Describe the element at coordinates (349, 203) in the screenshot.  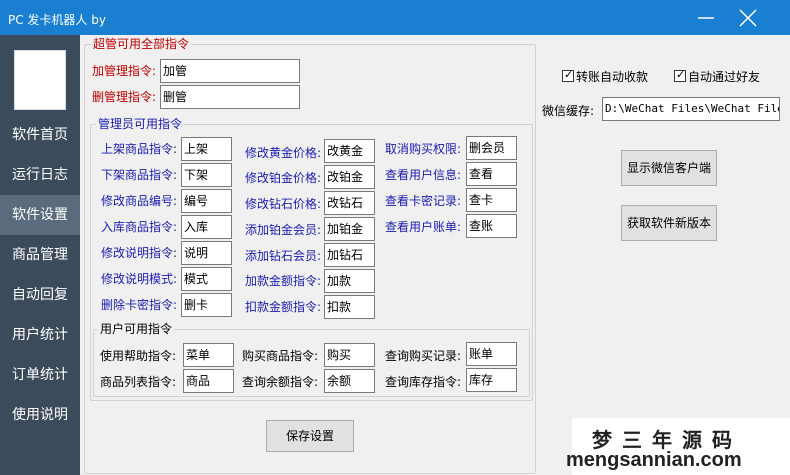
I see `admin-command-input: 改钻石` at that location.